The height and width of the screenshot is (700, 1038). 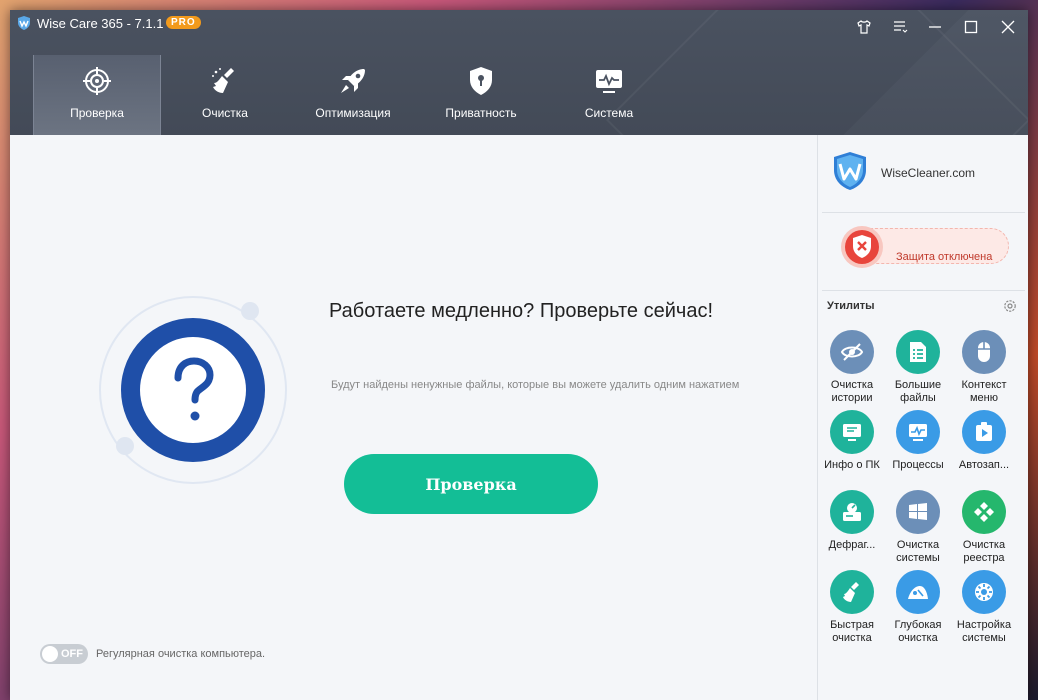 What do you see at coordinates (609, 81) in the screenshot?
I see `monitor-icon` at bounding box center [609, 81].